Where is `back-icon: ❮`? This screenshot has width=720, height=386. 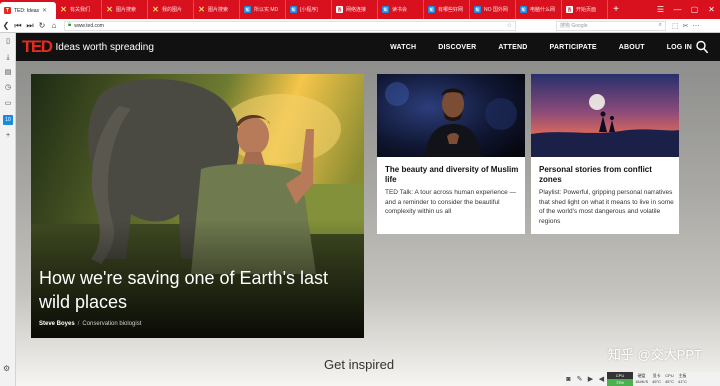
back-icon: ❮ is located at coordinates (6, 25).